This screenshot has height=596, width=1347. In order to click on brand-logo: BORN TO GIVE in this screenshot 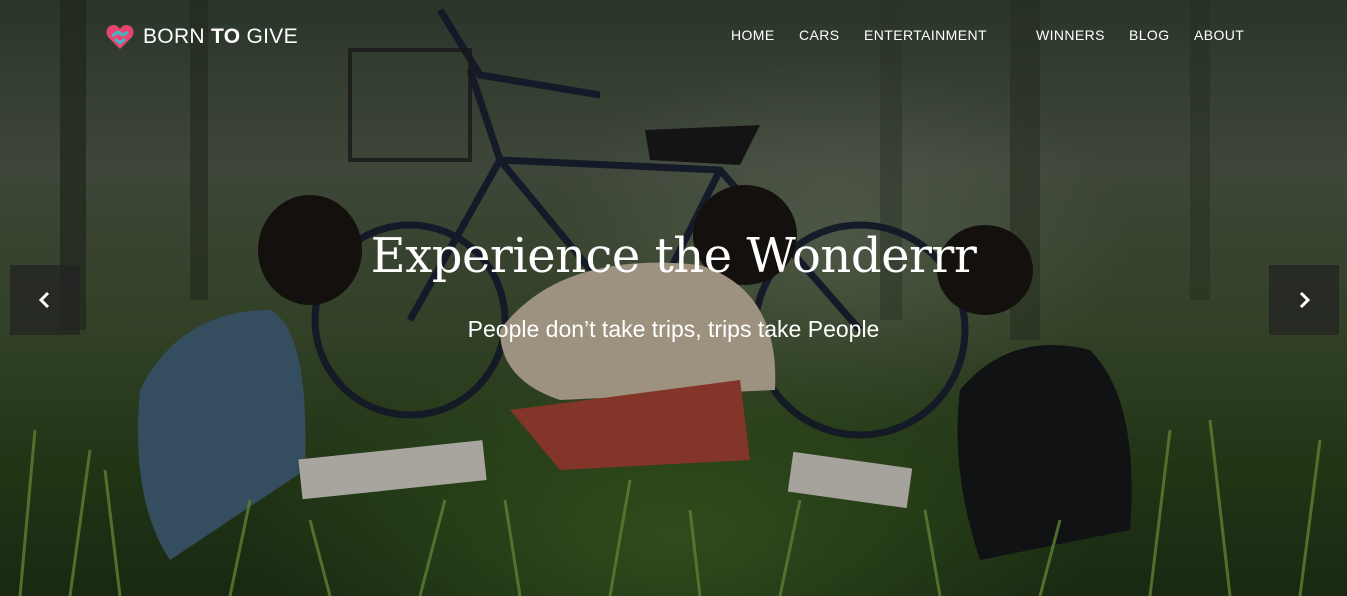, I will do `click(201, 37)`.